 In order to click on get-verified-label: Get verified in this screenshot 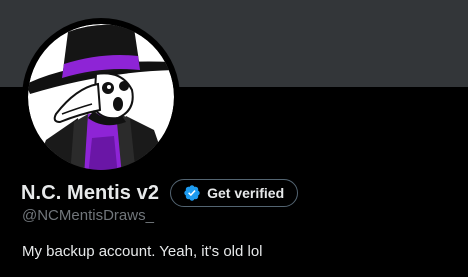, I will do `click(246, 193)`.